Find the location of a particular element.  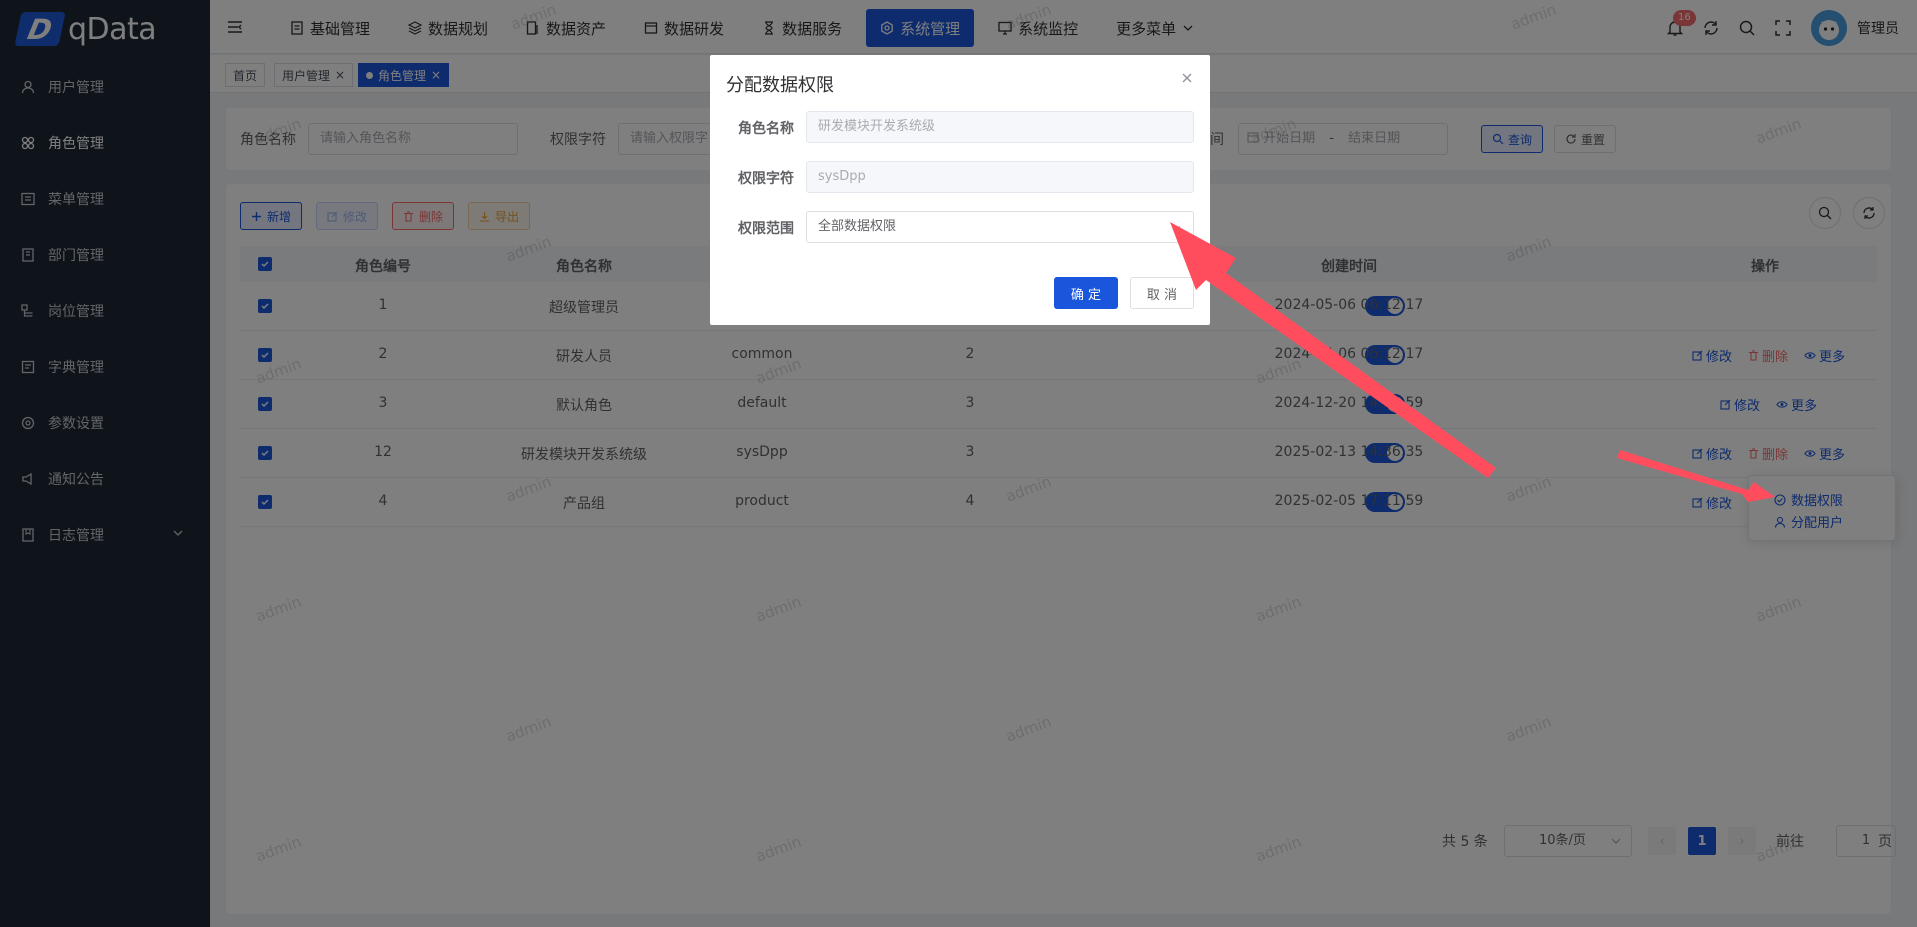

close-icon is located at coordinates (1187, 78).